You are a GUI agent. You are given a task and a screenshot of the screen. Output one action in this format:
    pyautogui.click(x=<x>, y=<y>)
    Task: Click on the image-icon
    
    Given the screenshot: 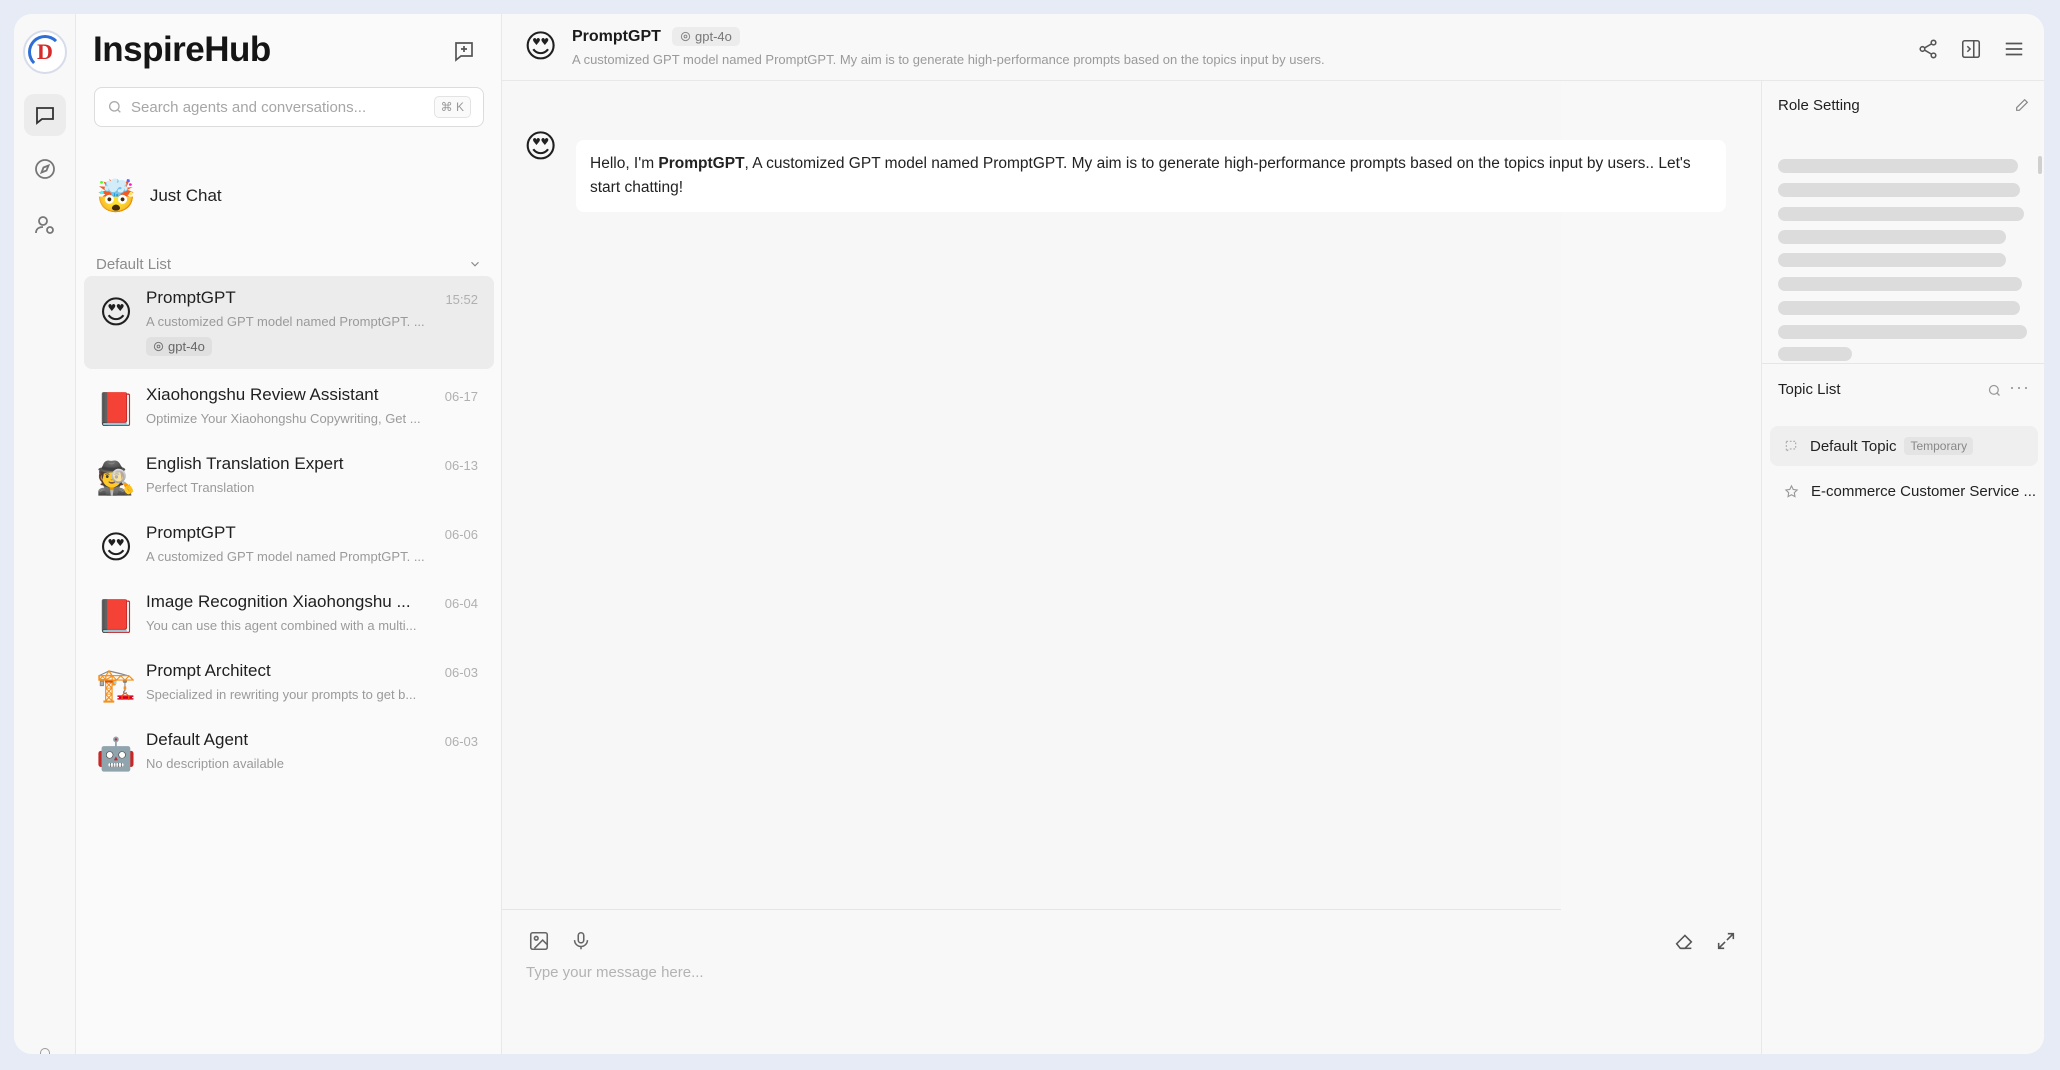 What is the action you would take?
    pyautogui.click(x=539, y=941)
    